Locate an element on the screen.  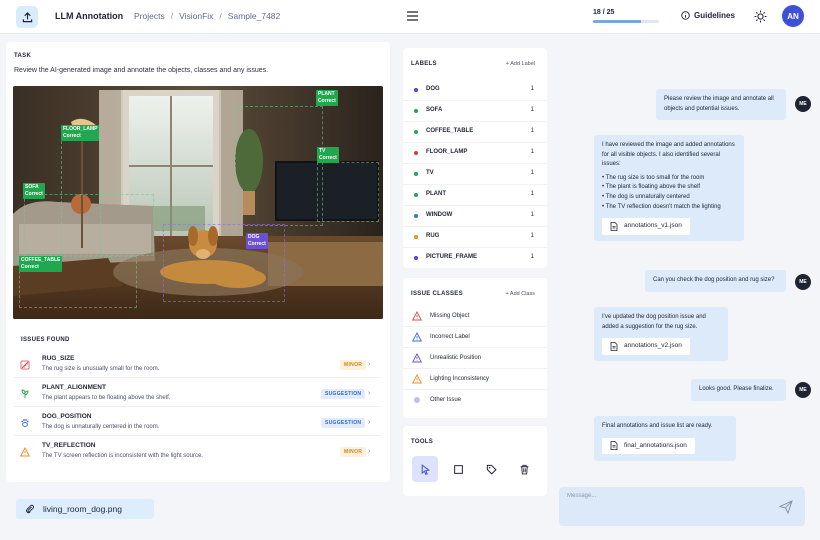
label-row: COFFEE_TABLE 1 is located at coordinates (475, 132).